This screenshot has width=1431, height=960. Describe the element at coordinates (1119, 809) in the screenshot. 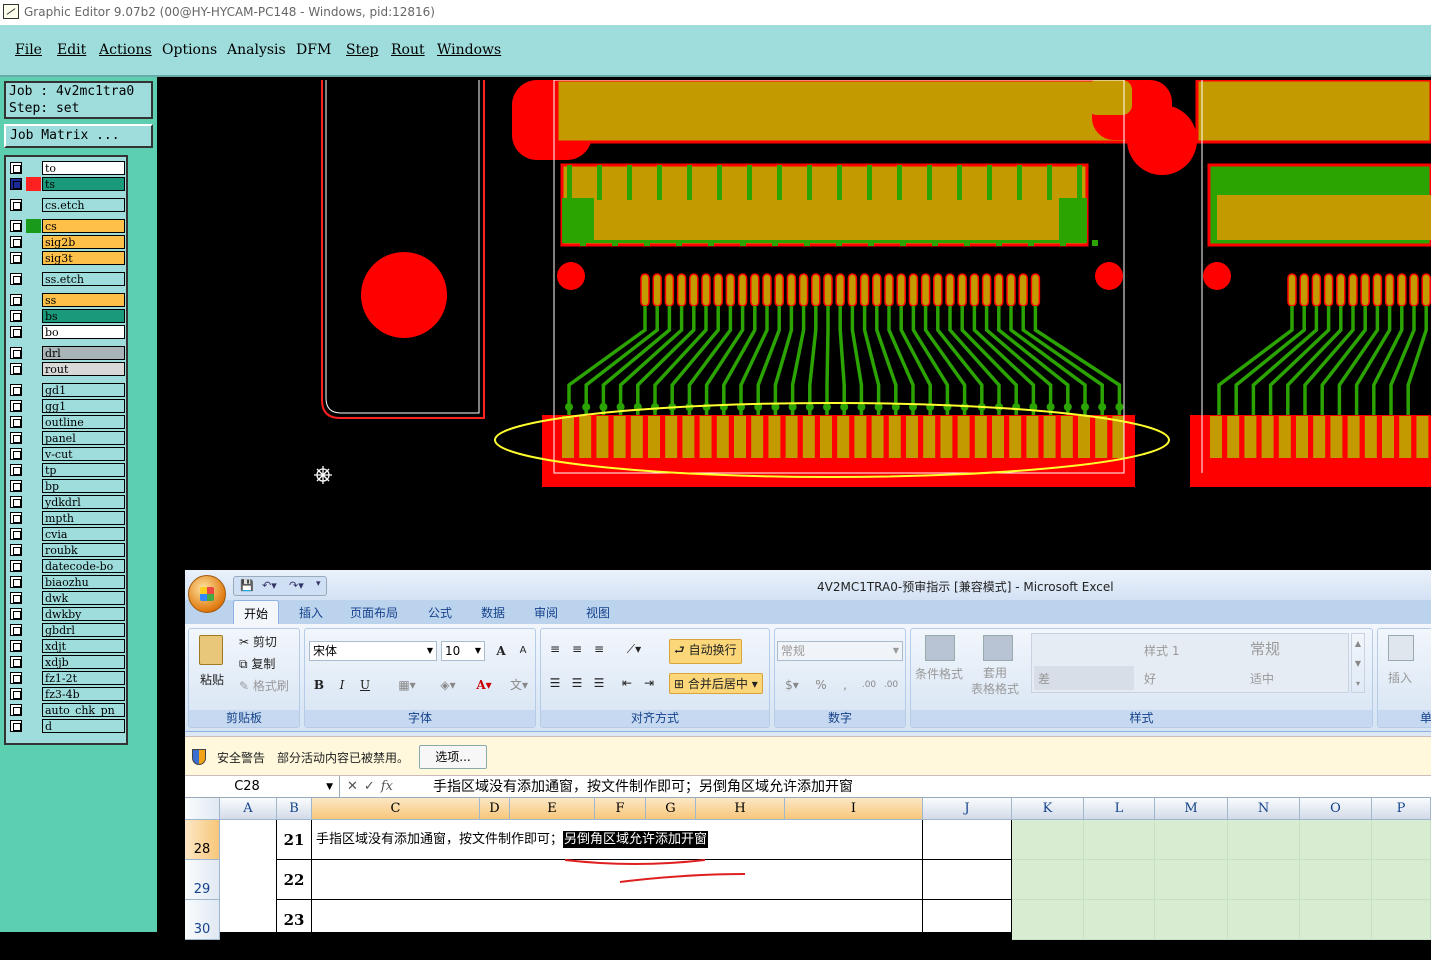

I see `column-header-L: L` at that location.